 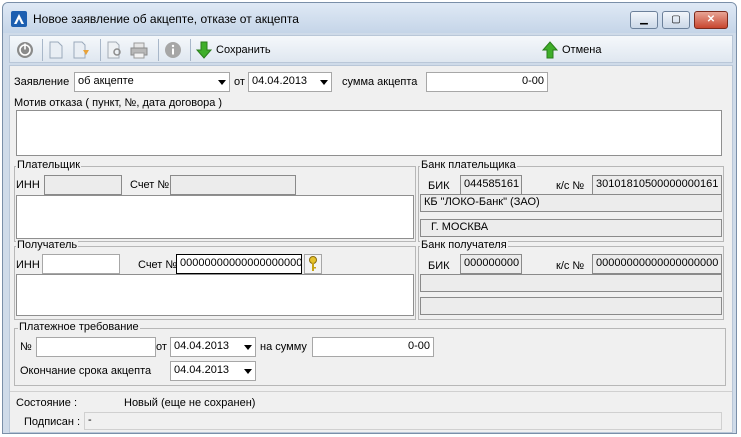 I want to click on payer-bank-name-field: КБ "ЛОКО-Банк" (ЗАО), so click(x=571, y=203).